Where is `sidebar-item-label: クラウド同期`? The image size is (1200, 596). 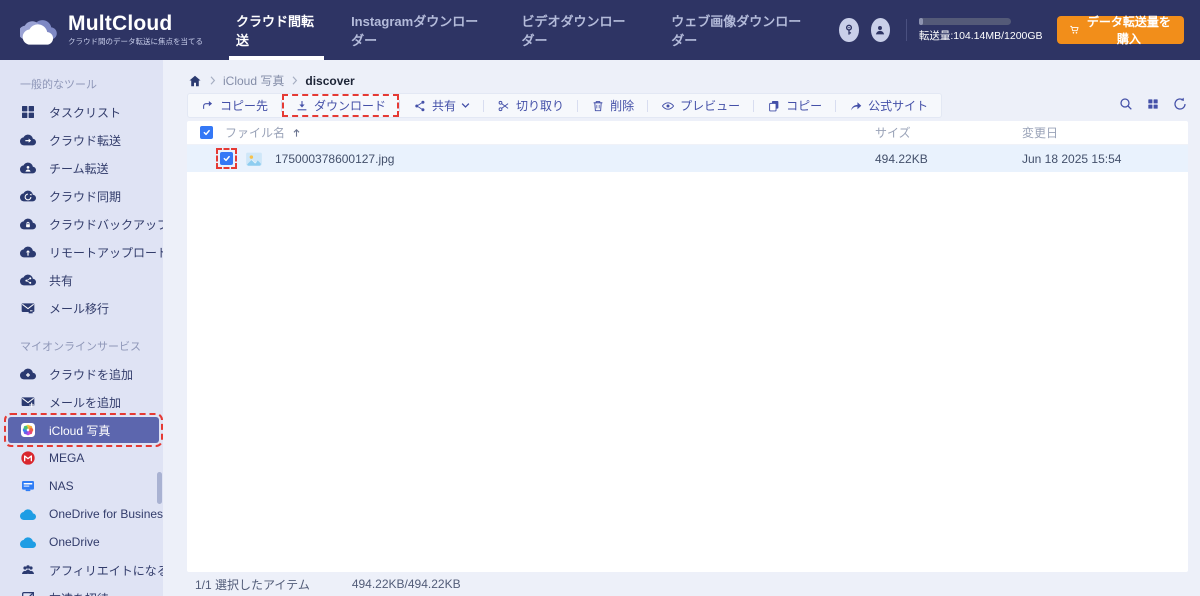 sidebar-item-label: クラウド同期 is located at coordinates (85, 196).